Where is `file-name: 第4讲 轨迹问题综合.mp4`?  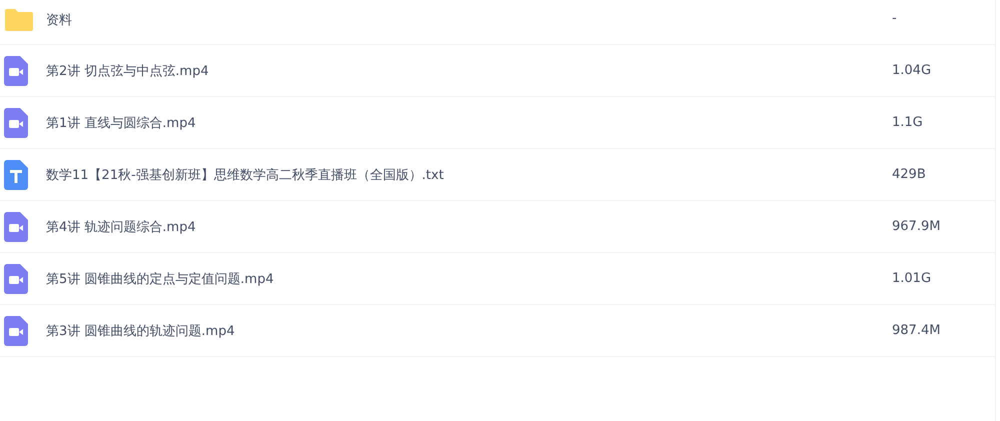
file-name: 第4讲 轨迹问题综合.mp4 is located at coordinates (456, 227).